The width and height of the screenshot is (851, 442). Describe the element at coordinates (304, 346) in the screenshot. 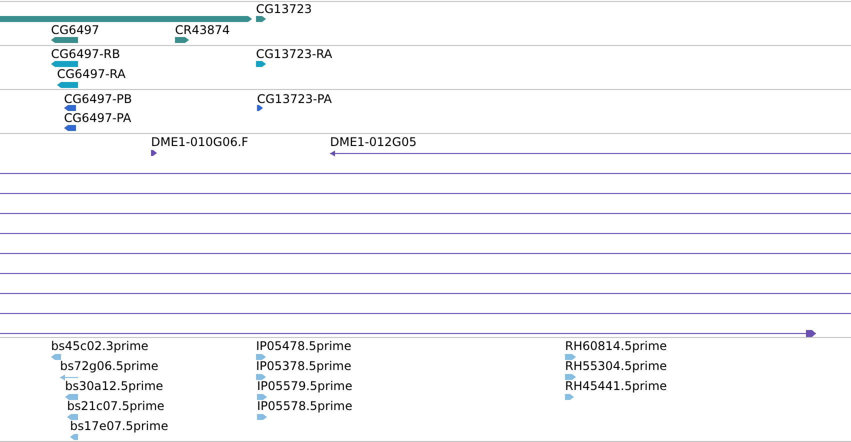

I see `feature-label: IP05478.5prime` at that location.